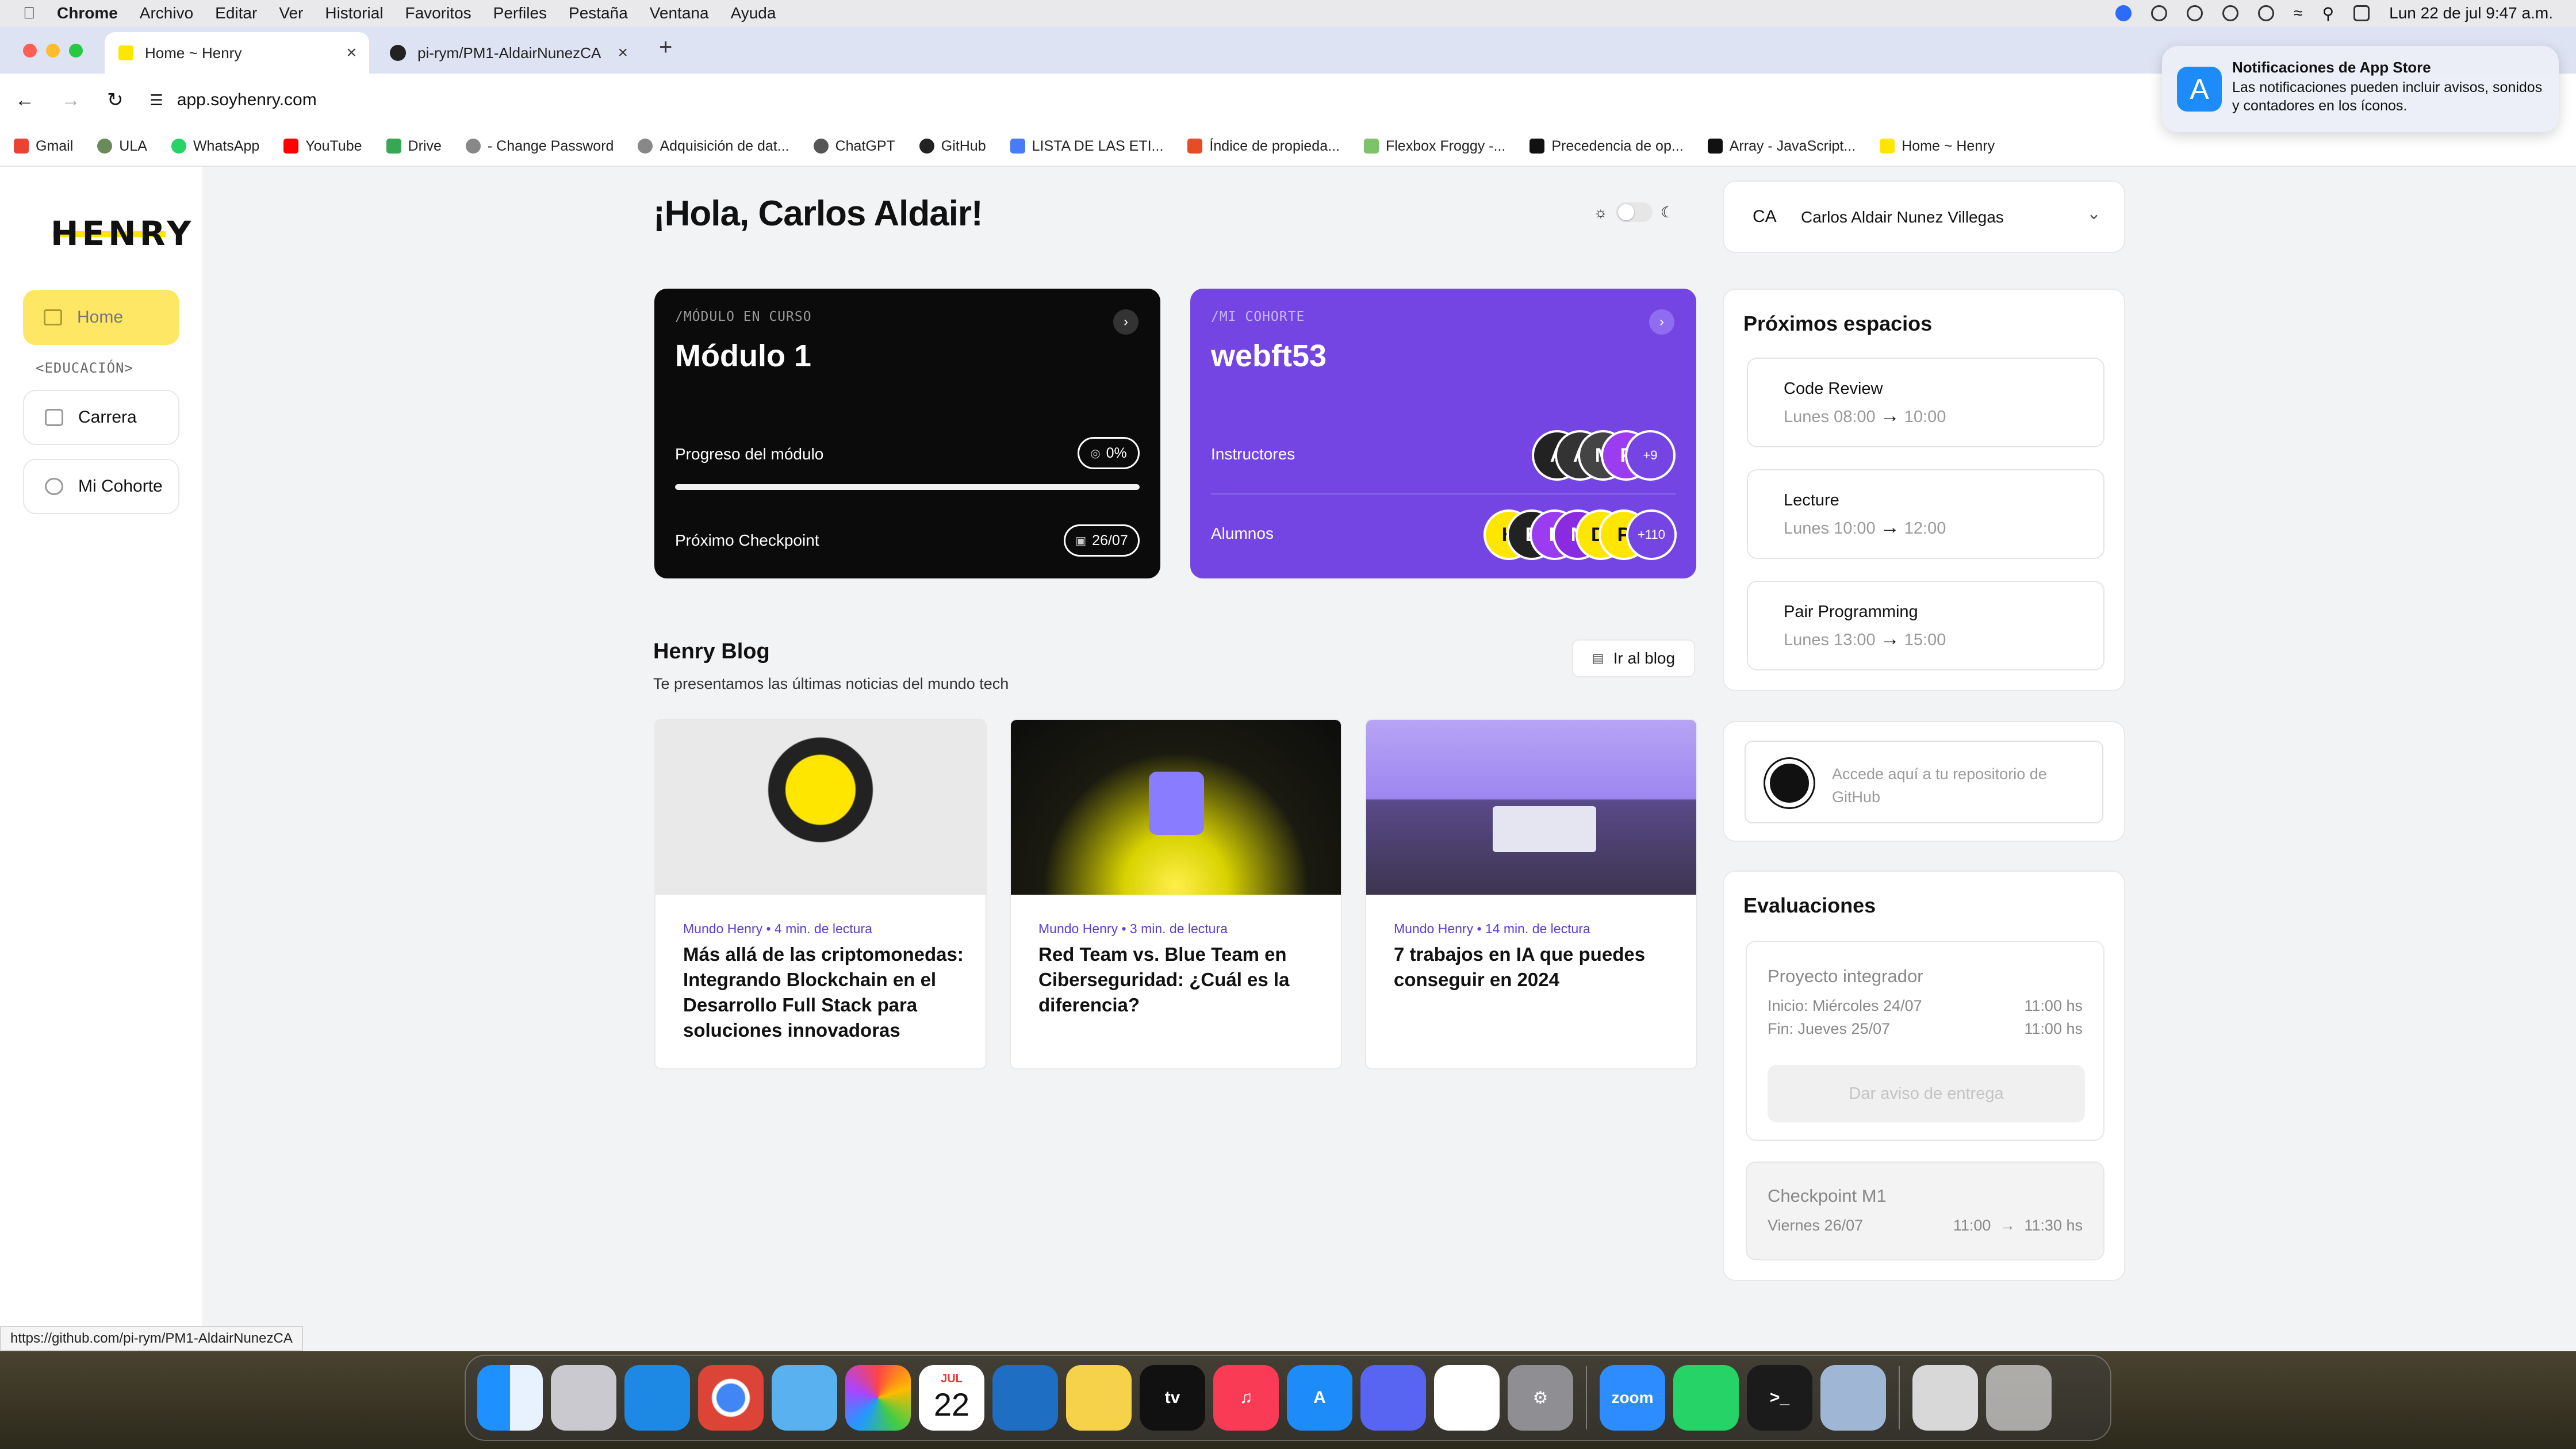 Image resolution: width=2576 pixels, height=1449 pixels. Describe the element at coordinates (236, 13) in the screenshot. I see `menu-editar: Editar` at that location.